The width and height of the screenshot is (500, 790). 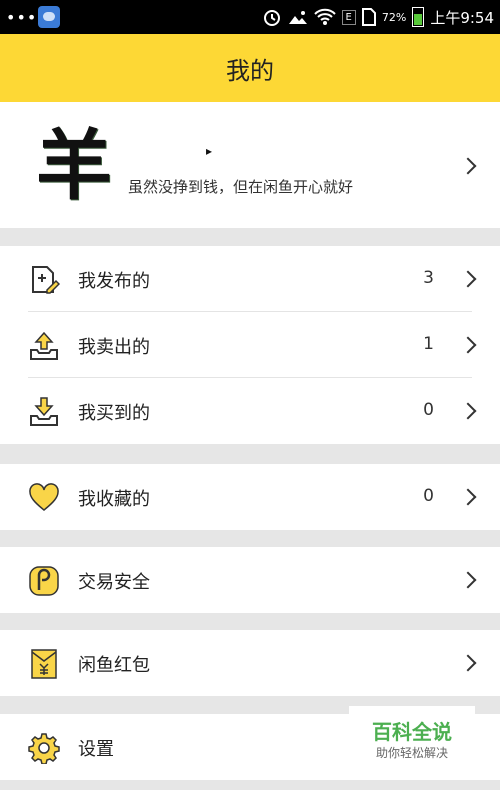 What do you see at coordinates (348, 17) in the screenshot?
I see `signal-icon: E` at bounding box center [348, 17].